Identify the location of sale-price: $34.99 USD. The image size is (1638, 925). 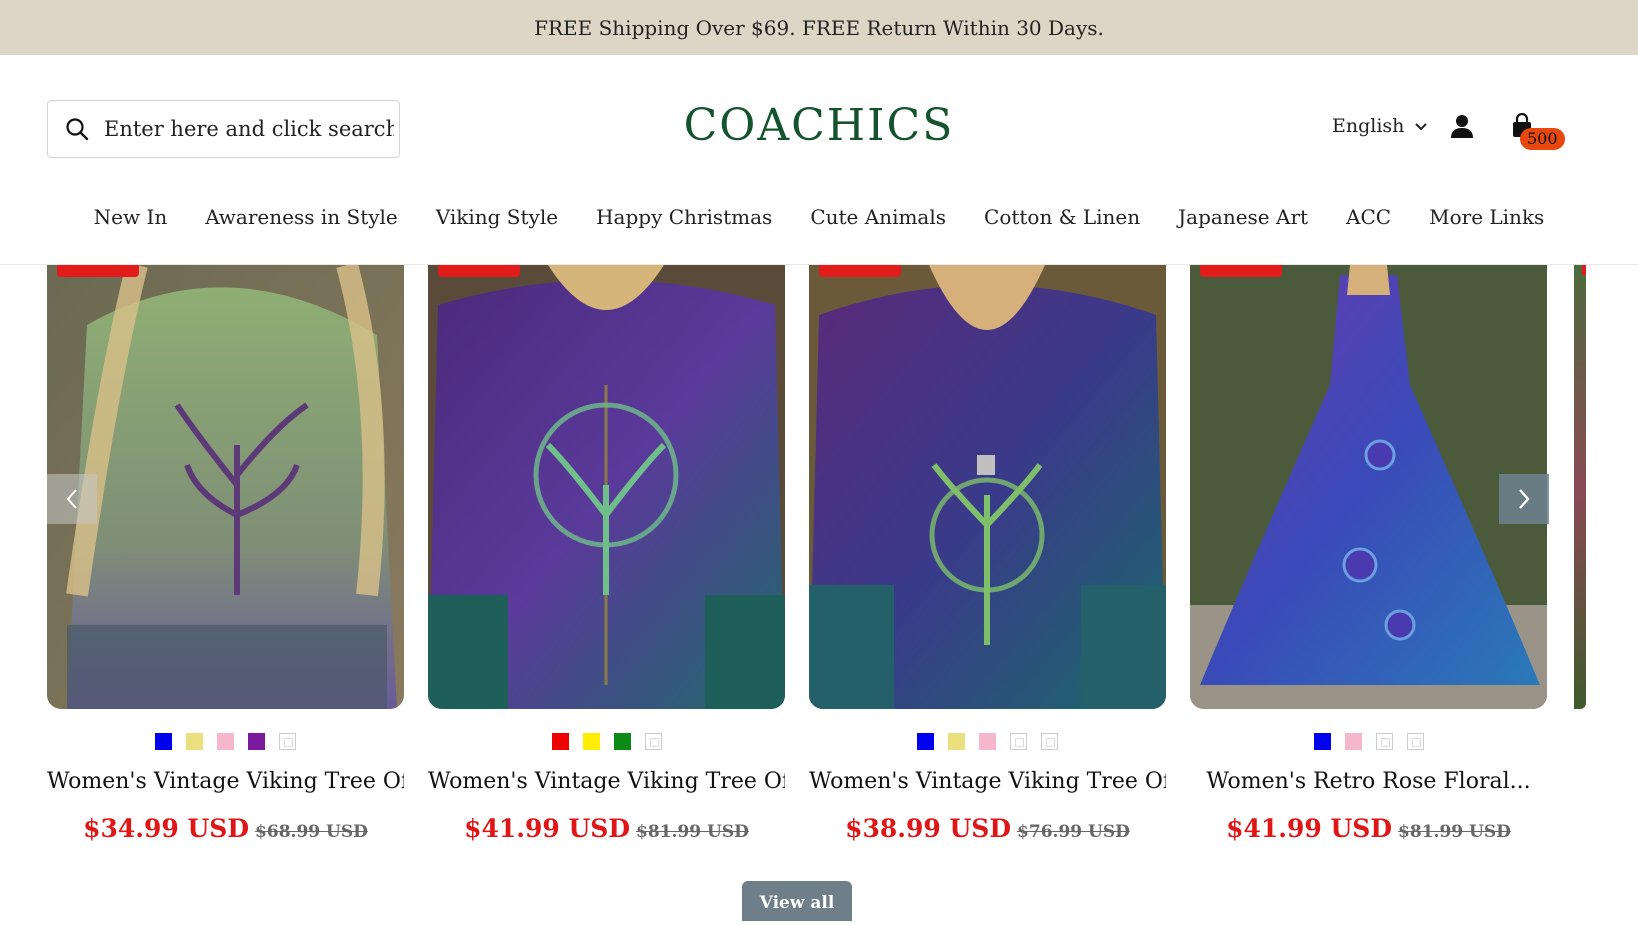
(166, 828).